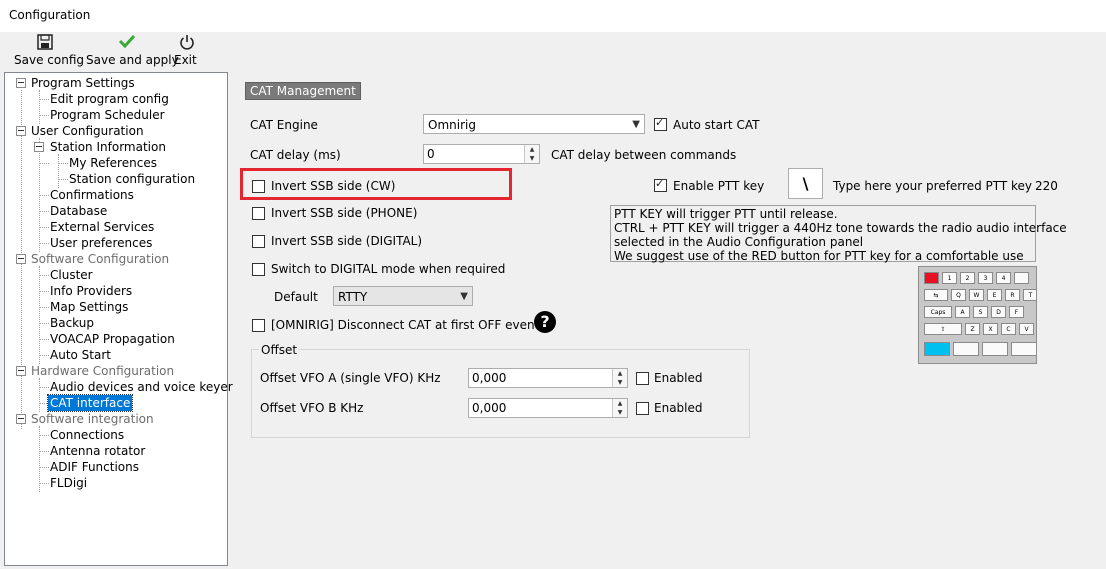 This screenshot has width=1106, height=569. Describe the element at coordinates (78, 211) in the screenshot. I see `tree-database: Database` at that location.